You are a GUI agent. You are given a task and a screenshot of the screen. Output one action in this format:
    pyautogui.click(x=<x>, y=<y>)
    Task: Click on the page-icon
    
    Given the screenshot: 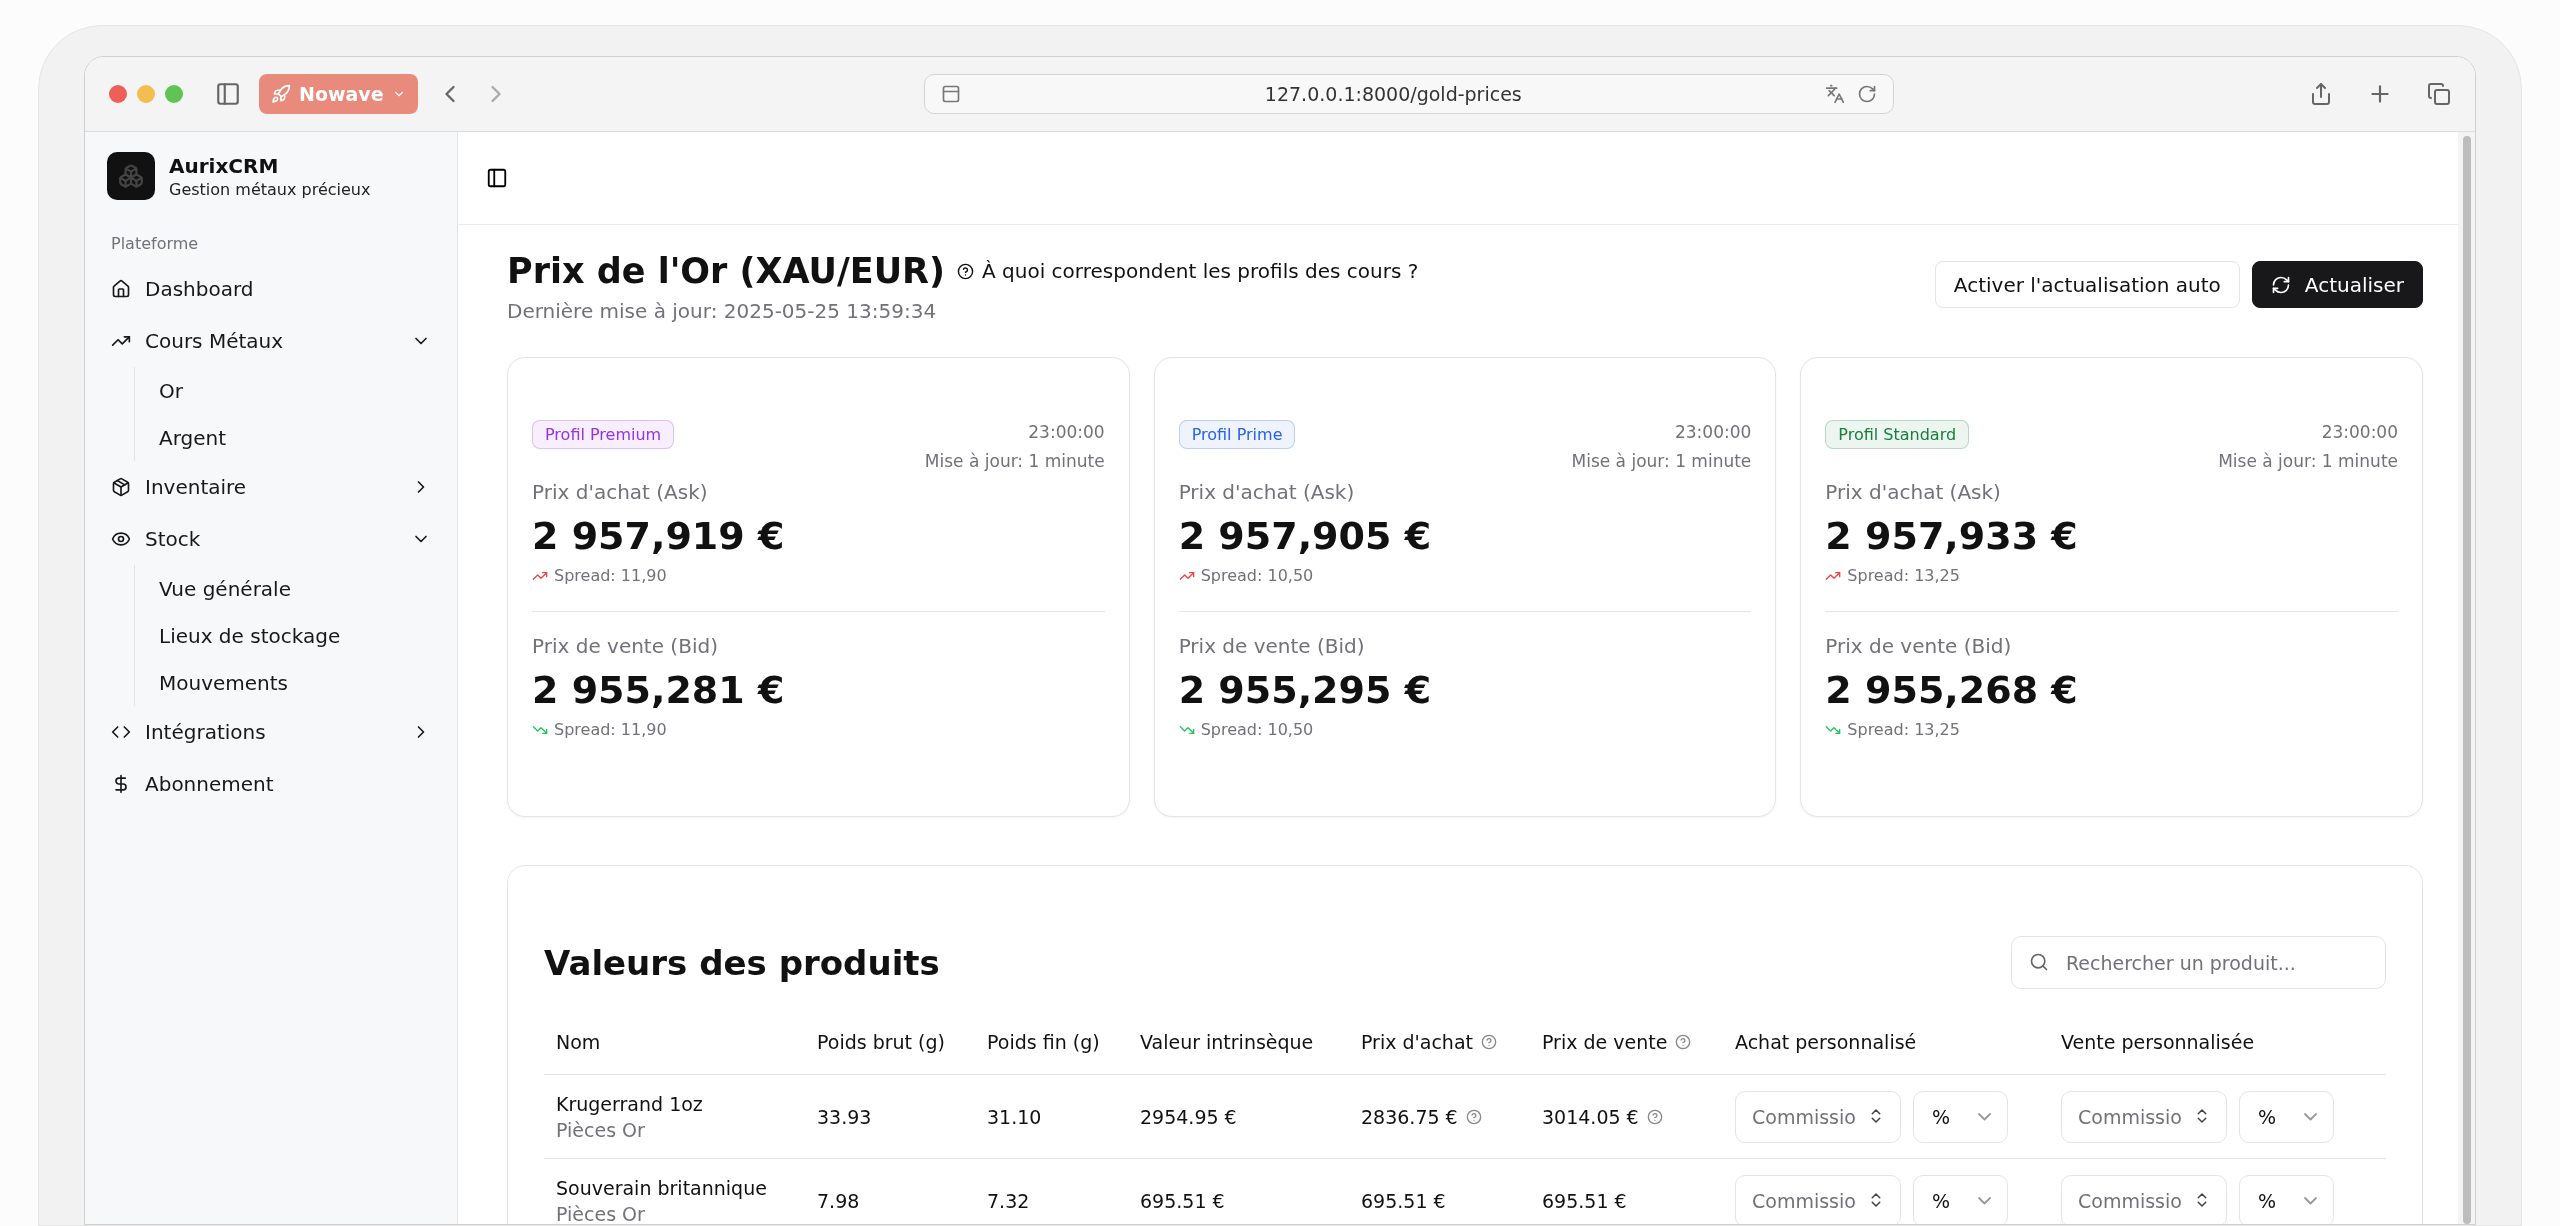 What is the action you would take?
    pyautogui.click(x=951, y=94)
    